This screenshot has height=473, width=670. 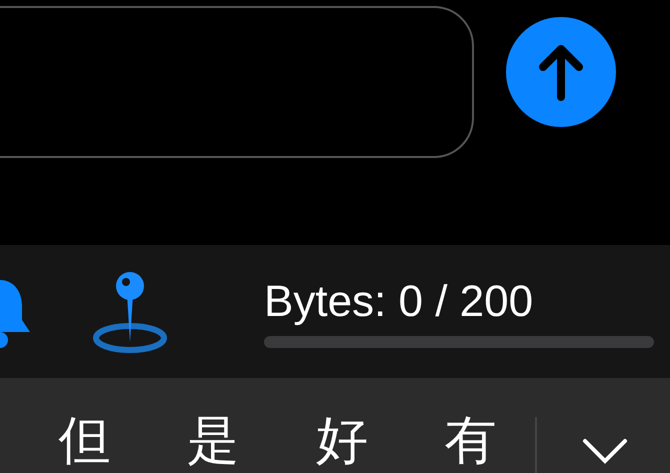 What do you see at coordinates (342, 441) in the screenshot?
I see `candidate-character: 好` at bounding box center [342, 441].